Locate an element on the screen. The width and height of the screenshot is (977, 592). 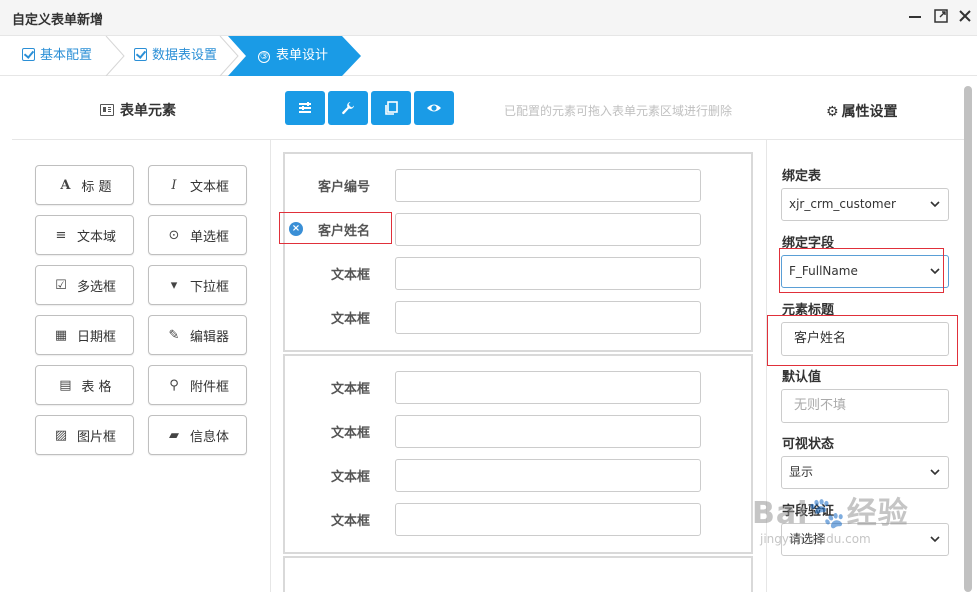
element-attachment-button: ⚲ 附件框 is located at coordinates (197, 385).